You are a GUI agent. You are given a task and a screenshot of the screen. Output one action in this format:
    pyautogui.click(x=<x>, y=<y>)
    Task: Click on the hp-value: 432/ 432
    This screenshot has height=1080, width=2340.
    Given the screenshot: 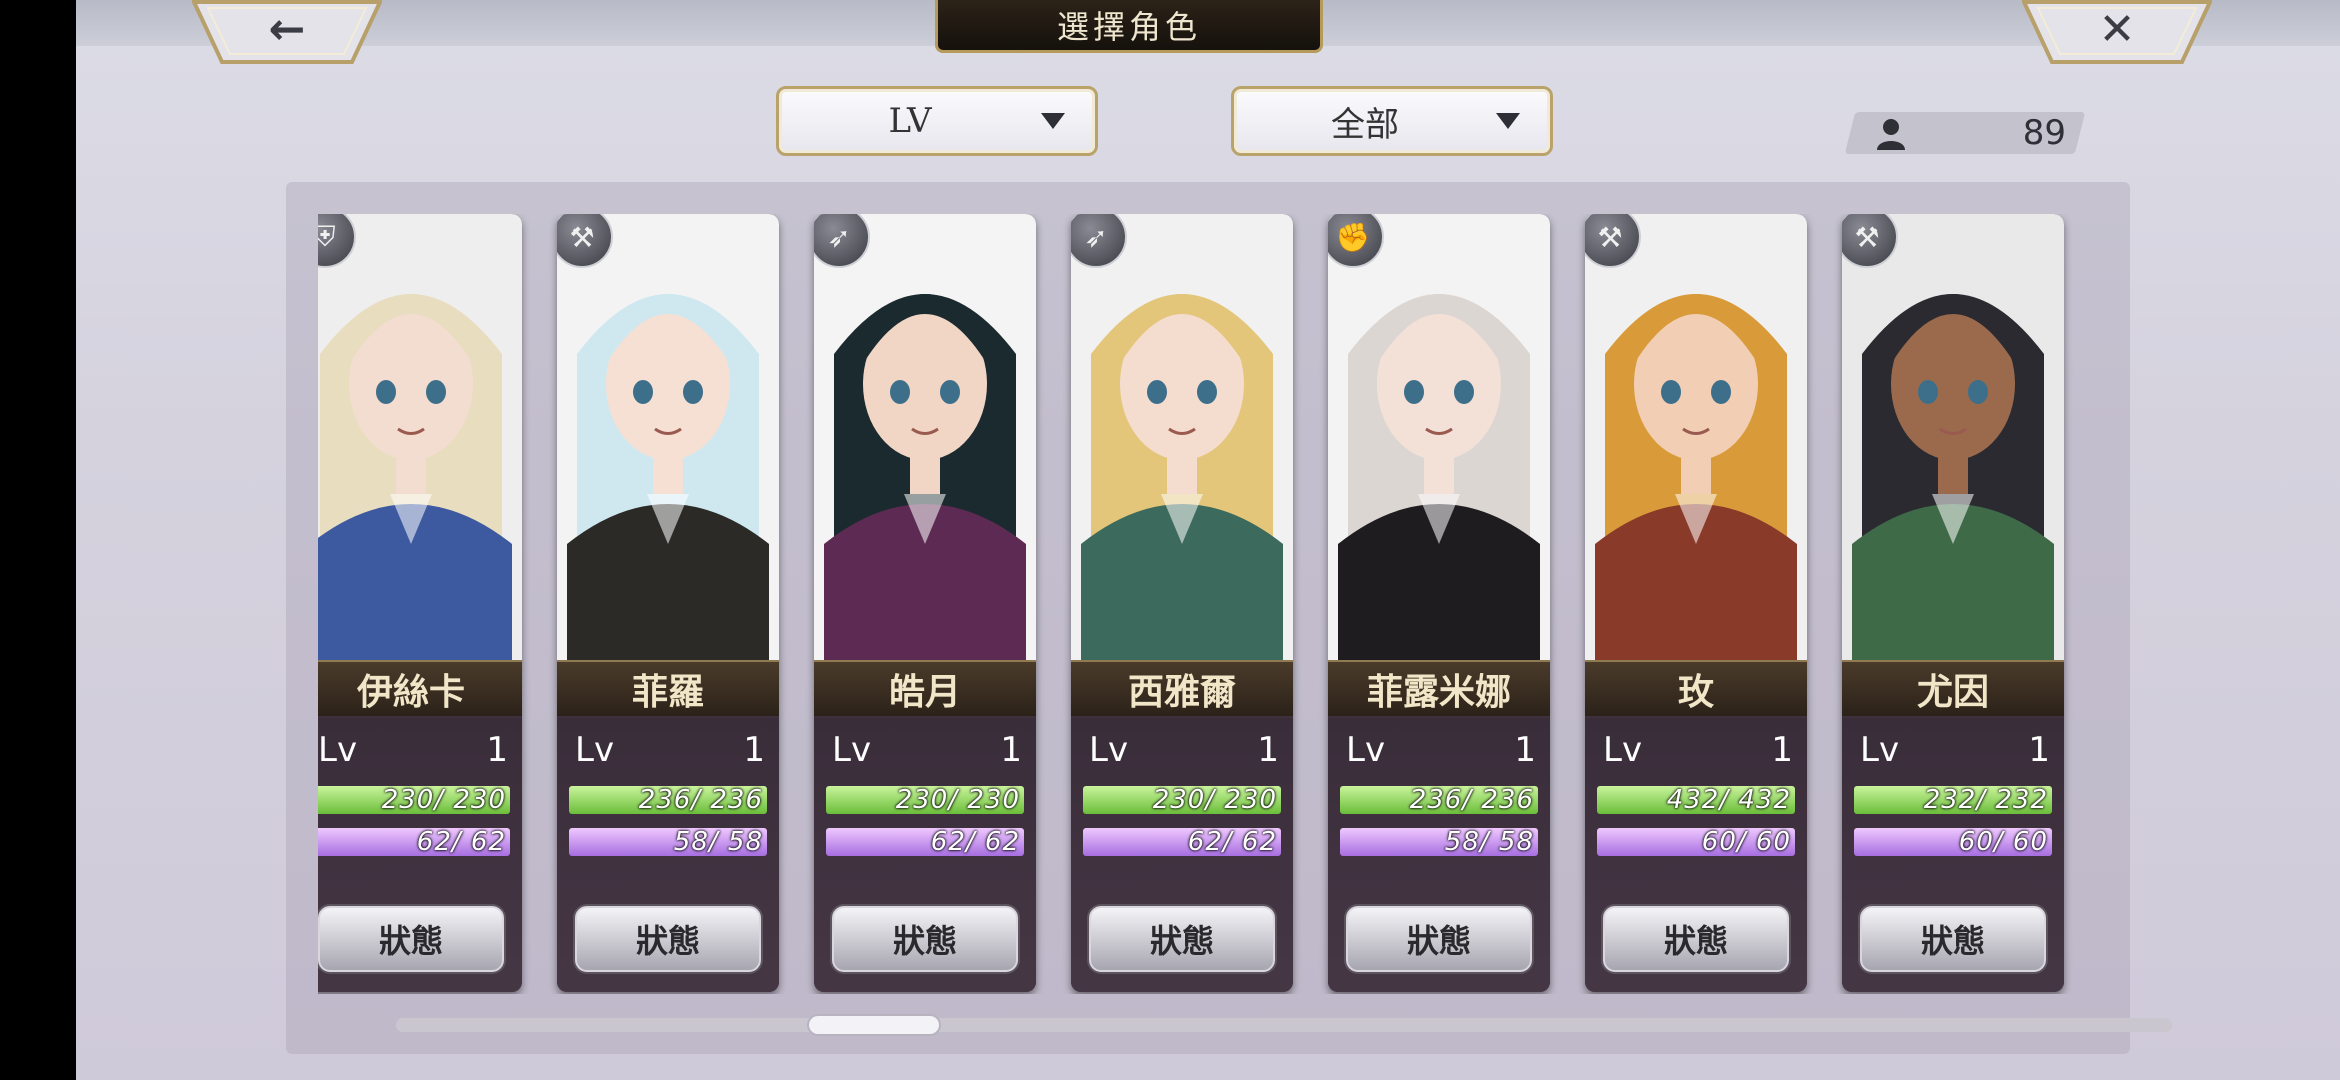 What is the action you would take?
    pyautogui.click(x=1728, y=800)
    